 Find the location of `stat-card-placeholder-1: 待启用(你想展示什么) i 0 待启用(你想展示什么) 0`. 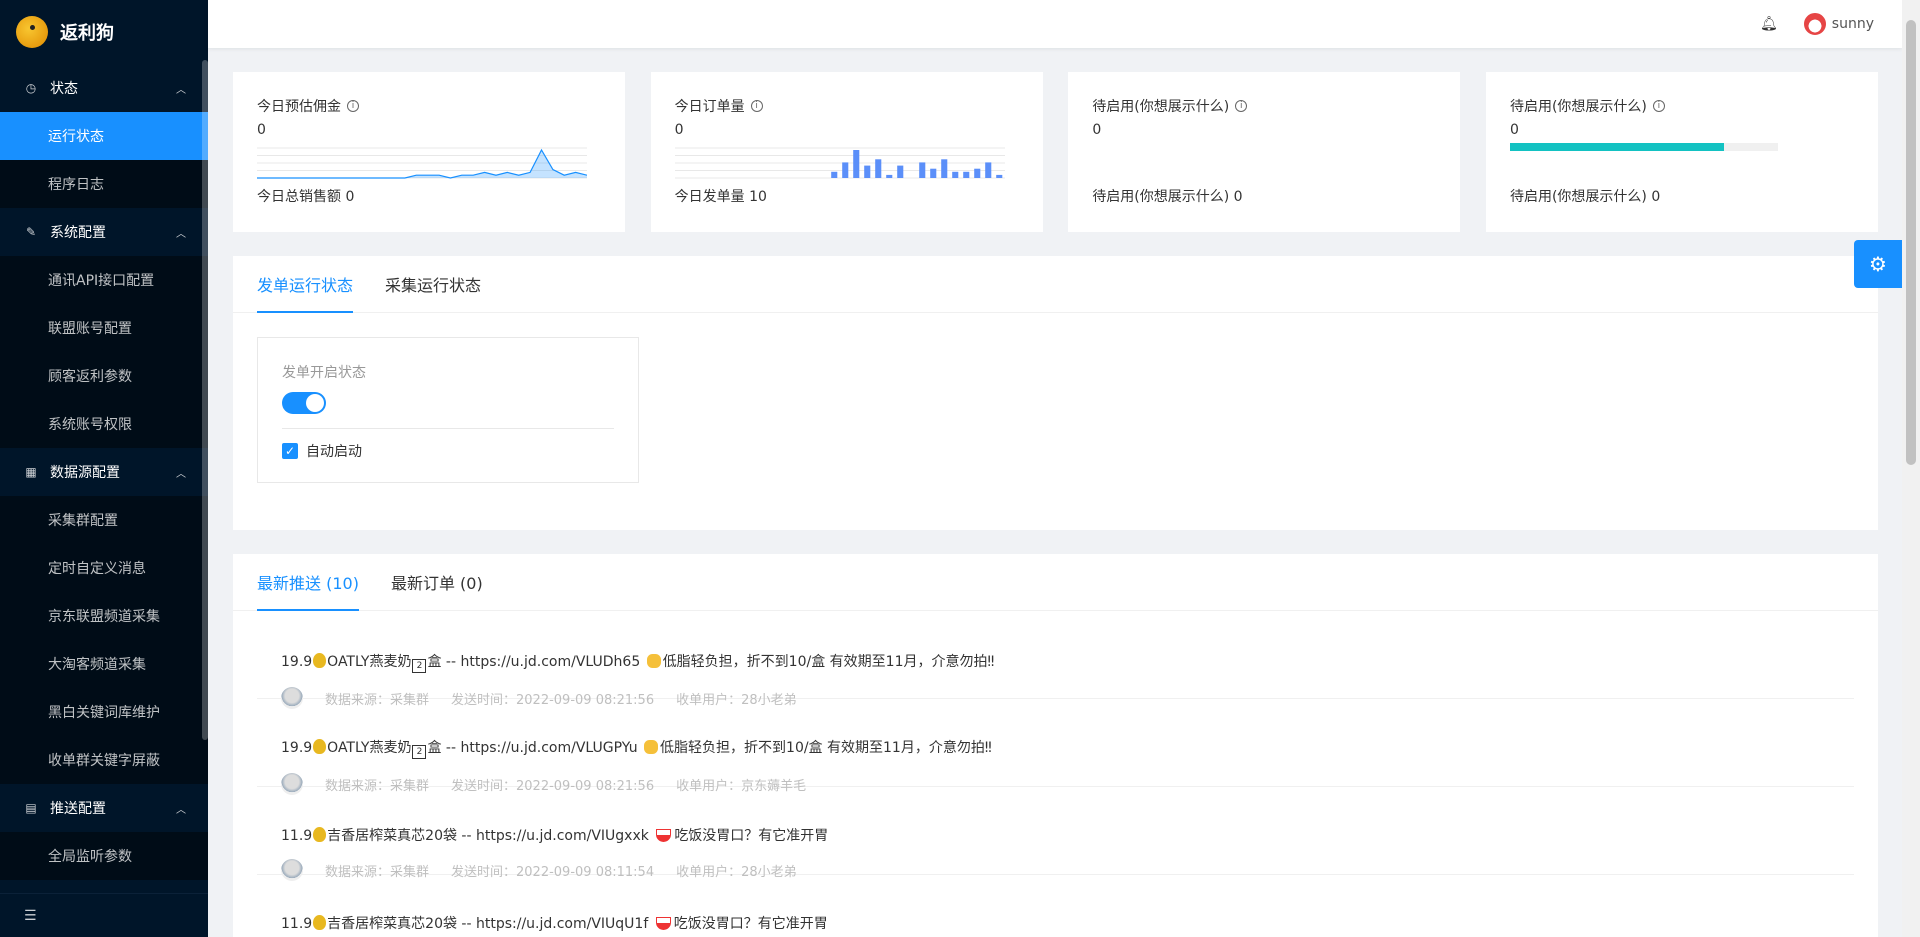

stat-card-placeholder-1: 待启用(你想展示什么) i 0 待启用(你想展示什么) 0 is located at coordinates (1264, 152).